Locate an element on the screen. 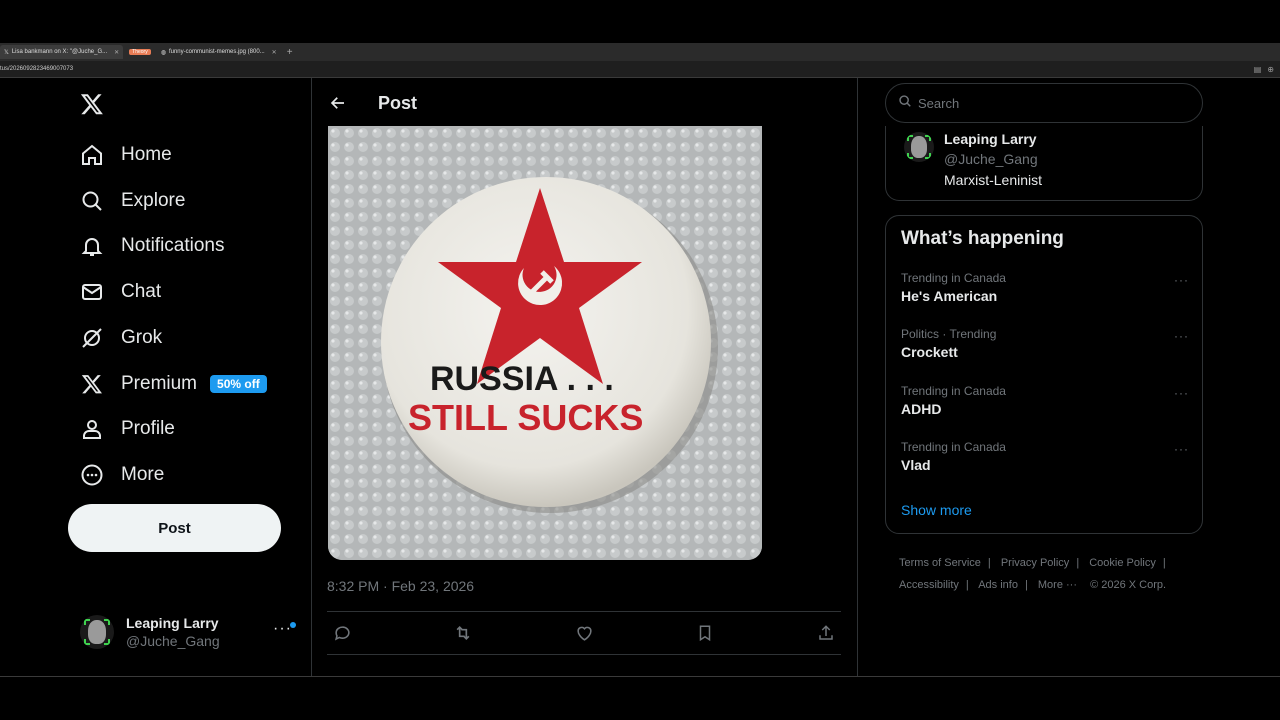 The image size is (1280, 720). discount-badge: 50% off is located at coordinates (238, 384).